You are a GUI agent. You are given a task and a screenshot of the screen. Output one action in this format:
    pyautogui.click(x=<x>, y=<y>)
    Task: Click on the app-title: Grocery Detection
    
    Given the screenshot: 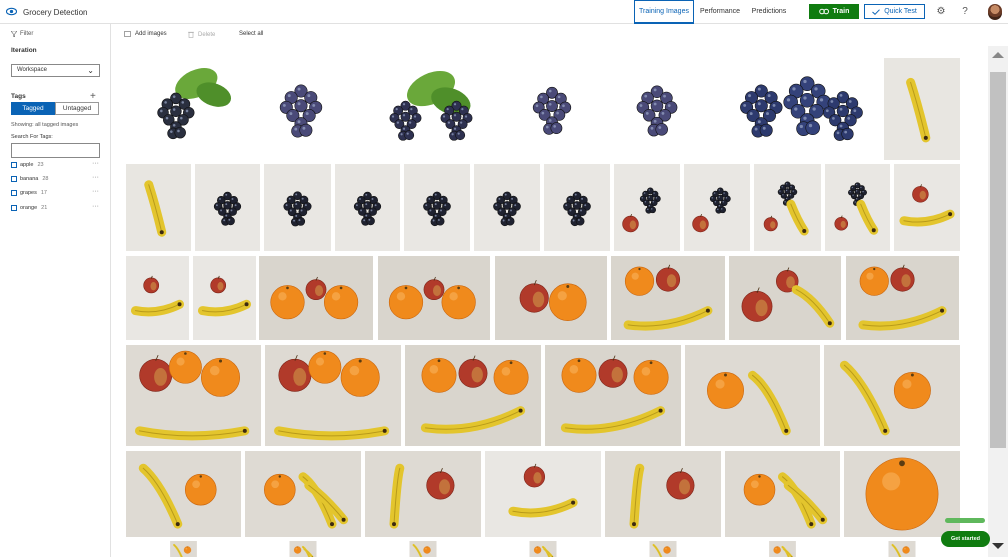 What is the action you would take?
    pyautogui.click(x=55, y=12)
    